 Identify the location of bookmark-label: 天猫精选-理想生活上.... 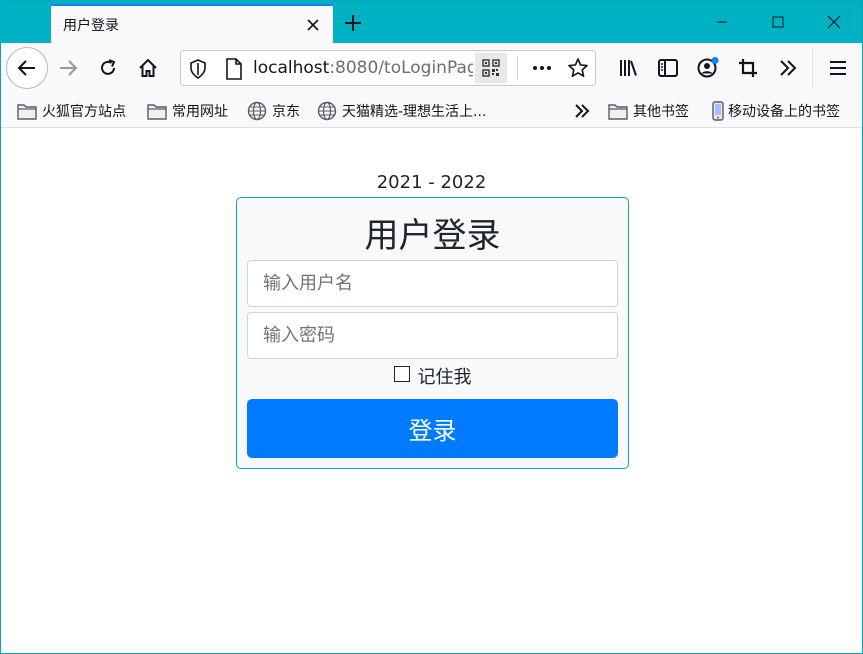
(414, 112).